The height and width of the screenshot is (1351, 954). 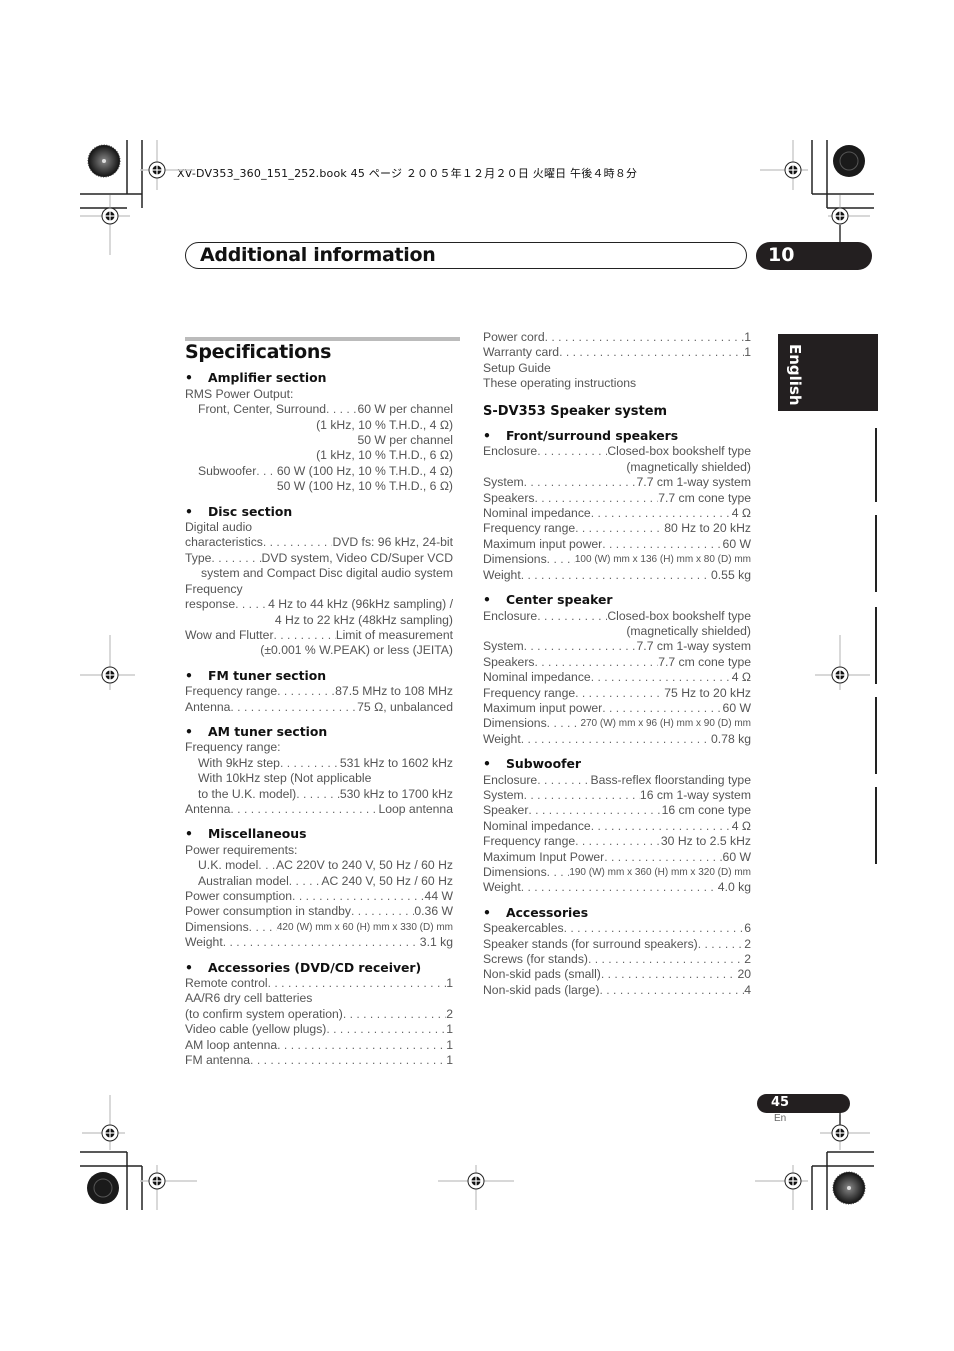 I want to click on spec-line: Enclosure Bass-reflex floorstanding type, so click(x=617, y=780).